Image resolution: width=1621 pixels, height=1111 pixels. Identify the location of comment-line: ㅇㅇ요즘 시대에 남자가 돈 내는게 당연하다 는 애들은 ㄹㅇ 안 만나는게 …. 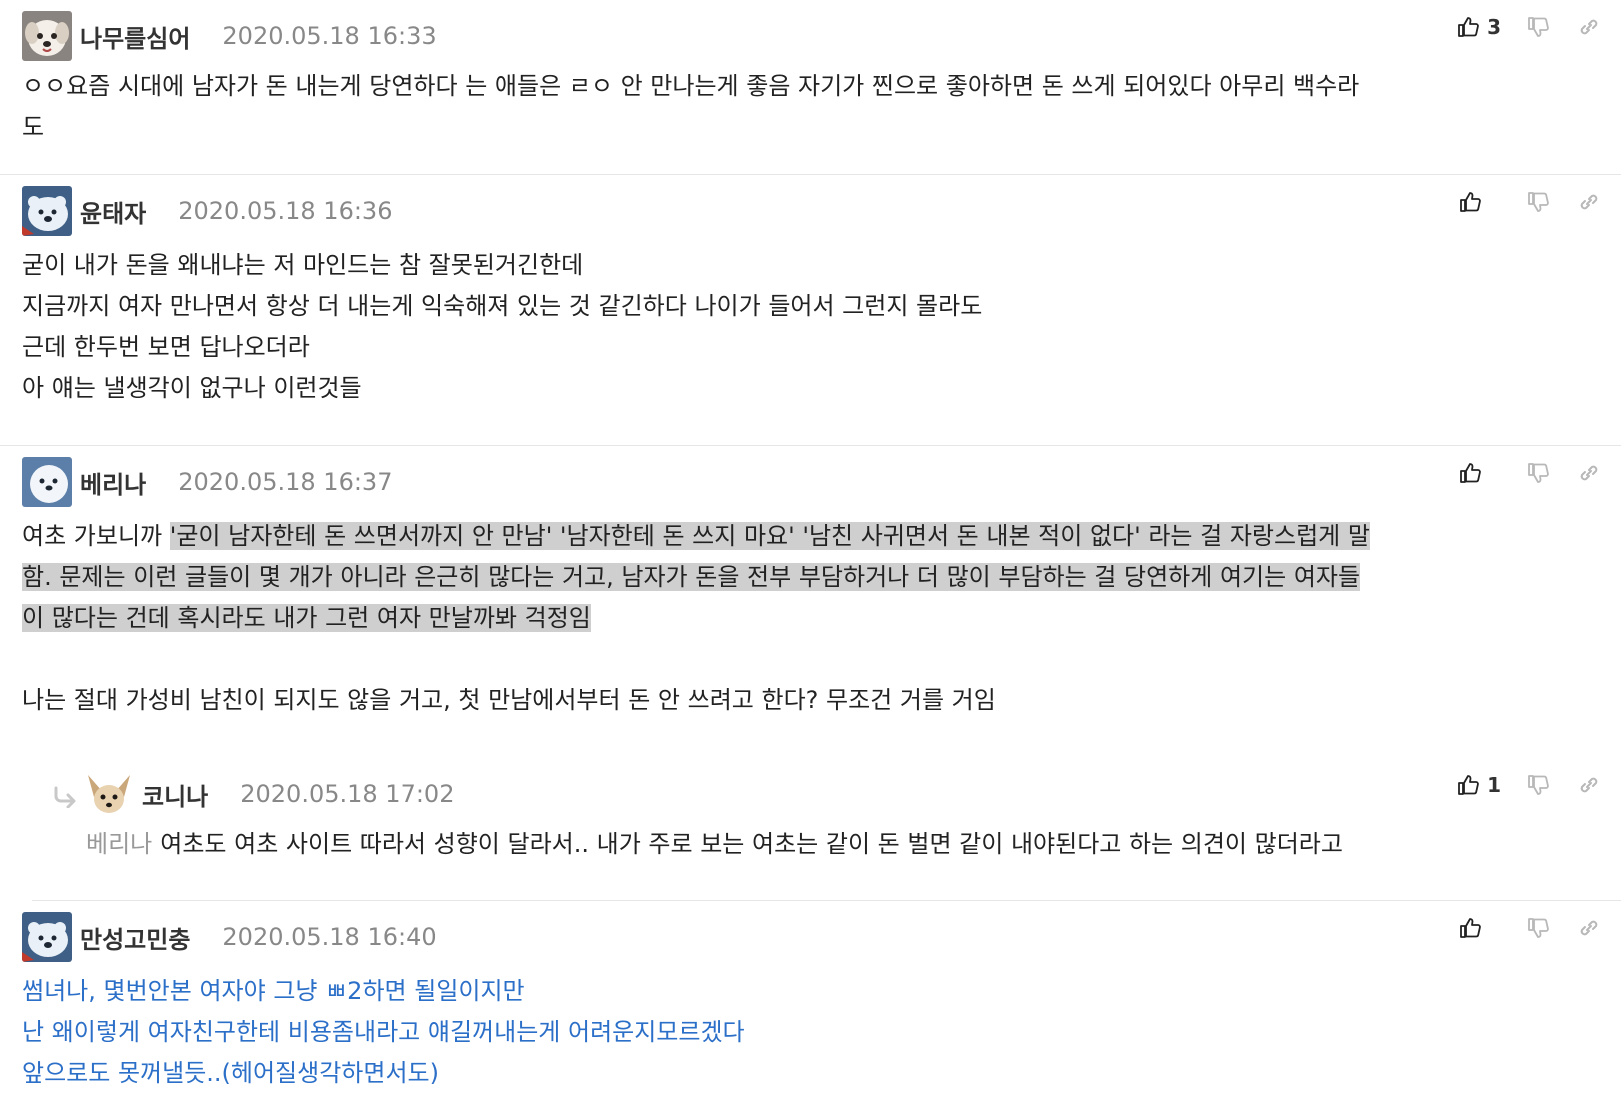
(691, 86).